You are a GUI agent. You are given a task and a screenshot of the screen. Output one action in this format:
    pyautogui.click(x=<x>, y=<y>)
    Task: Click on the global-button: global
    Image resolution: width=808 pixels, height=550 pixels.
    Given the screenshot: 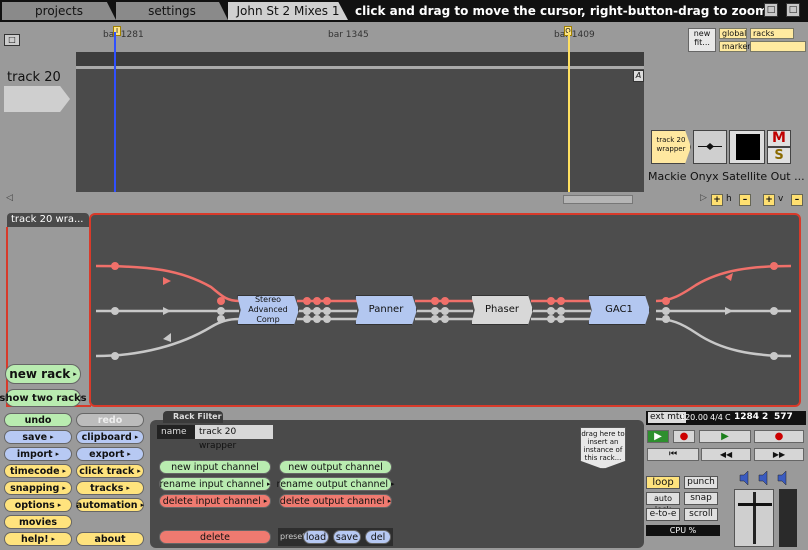 What is the action you would take?
    pyautogui.click(x=733, y=33)
    